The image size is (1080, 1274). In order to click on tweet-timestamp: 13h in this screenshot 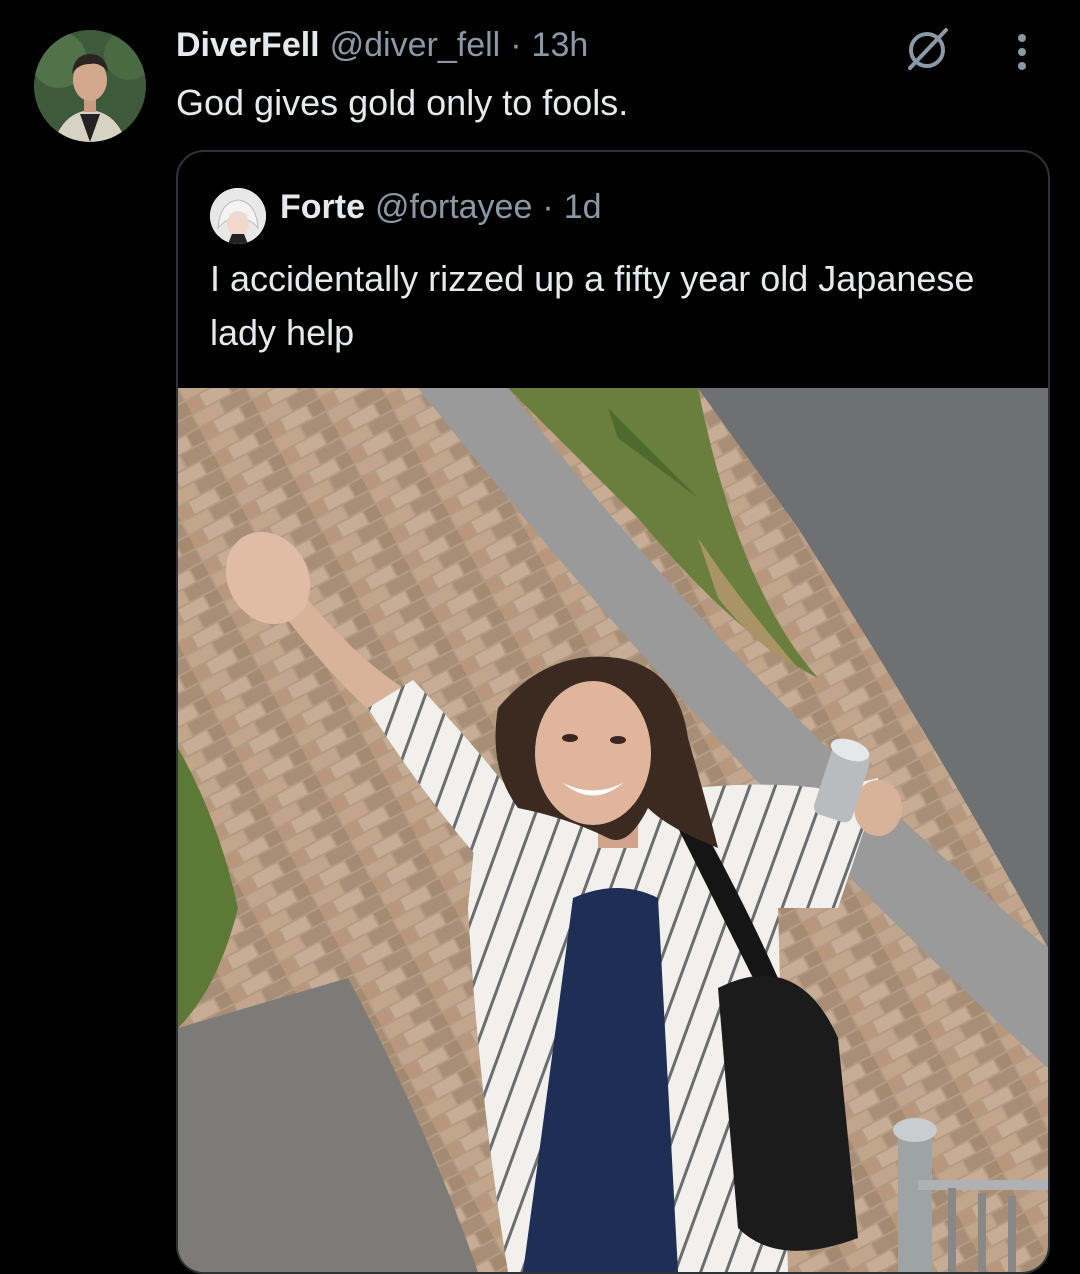, I will do `click(560, 45)`.